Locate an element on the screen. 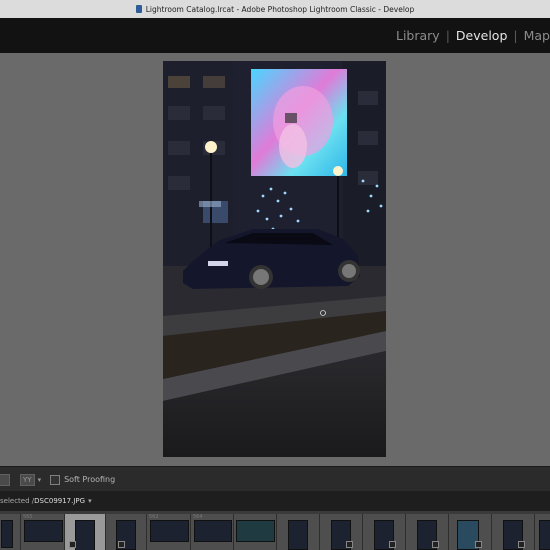  filmstrip-thumb: 564 is located at coordinates (212, 532).